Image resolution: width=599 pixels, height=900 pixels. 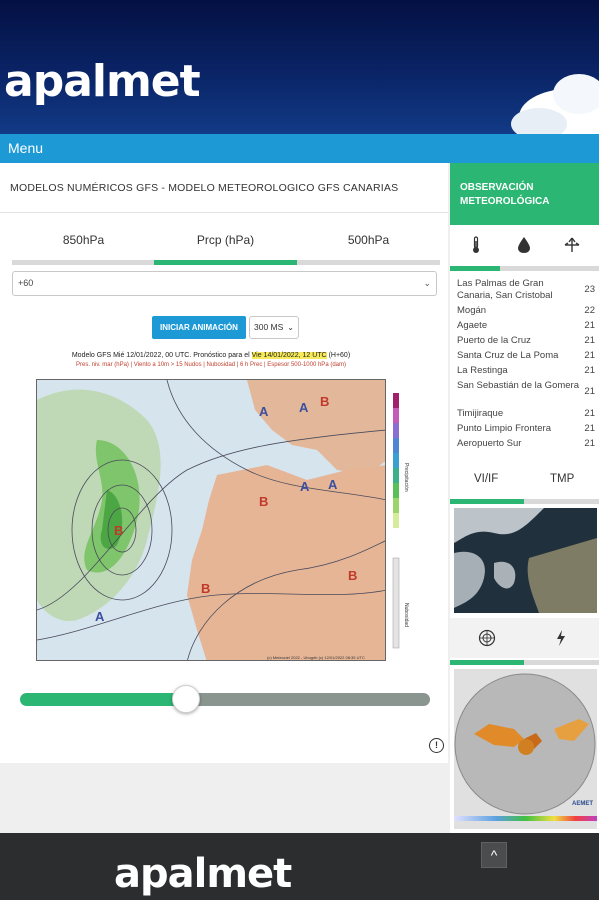 I want to click on back-to-top-button: ^, so click(x=494, y=855).